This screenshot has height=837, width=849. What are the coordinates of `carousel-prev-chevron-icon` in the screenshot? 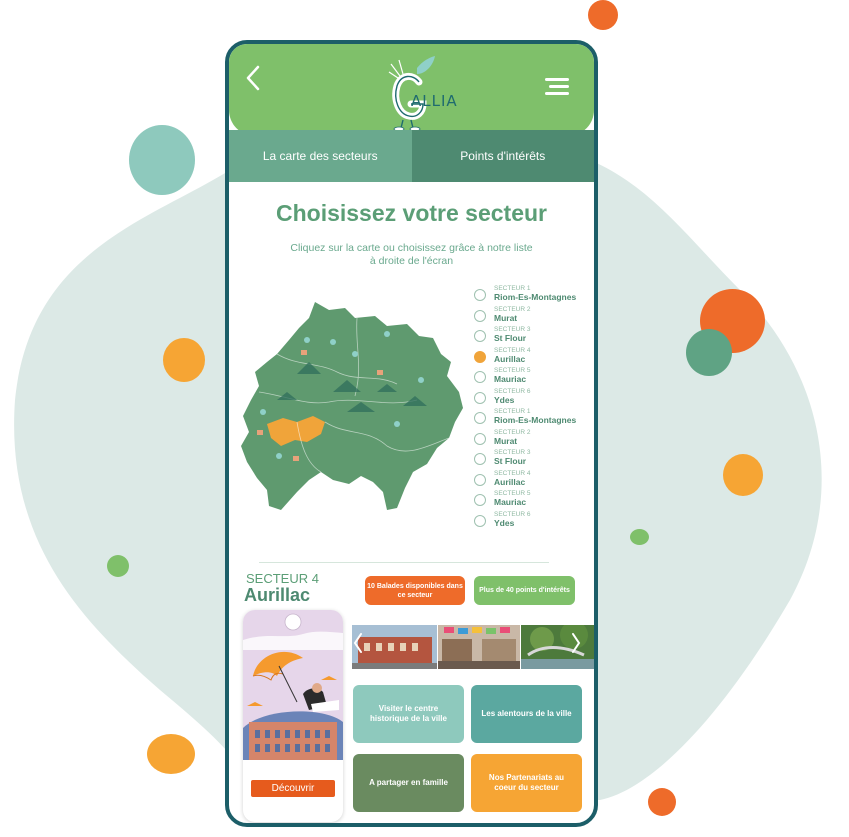 It's located at (358, 643).